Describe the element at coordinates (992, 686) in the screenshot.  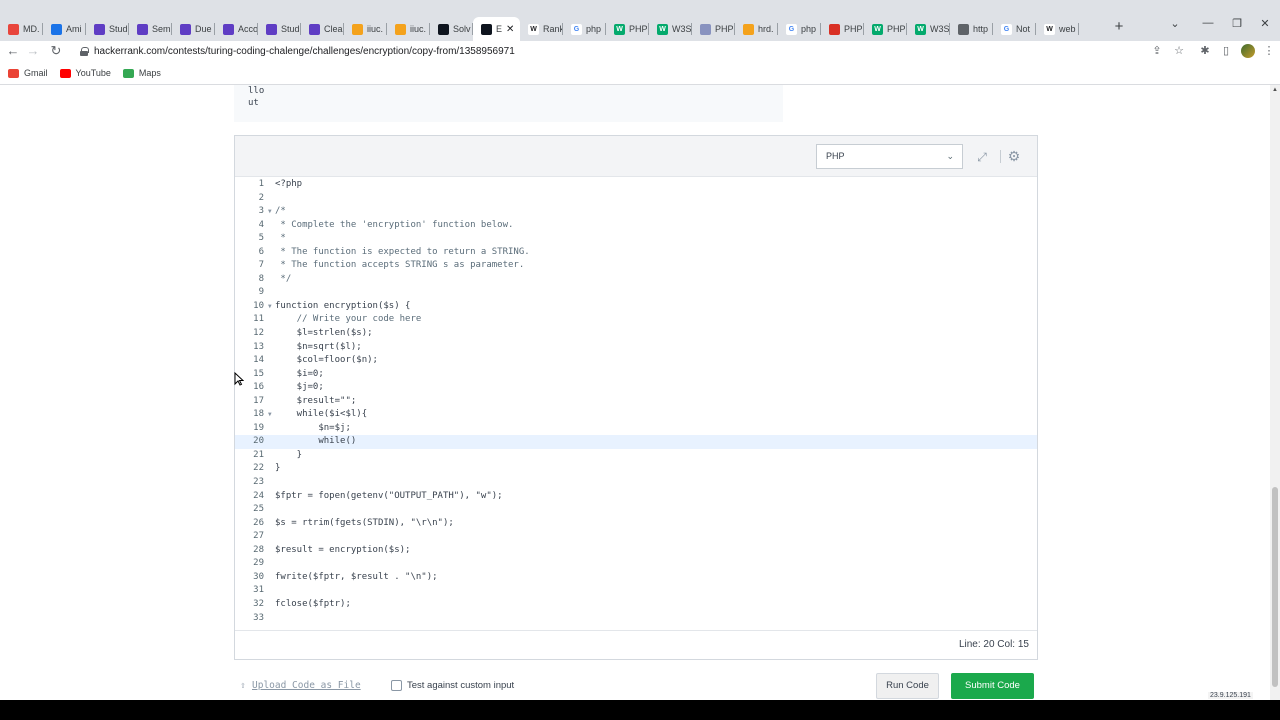
I see `submit-code-button: Submit Code` at that location.